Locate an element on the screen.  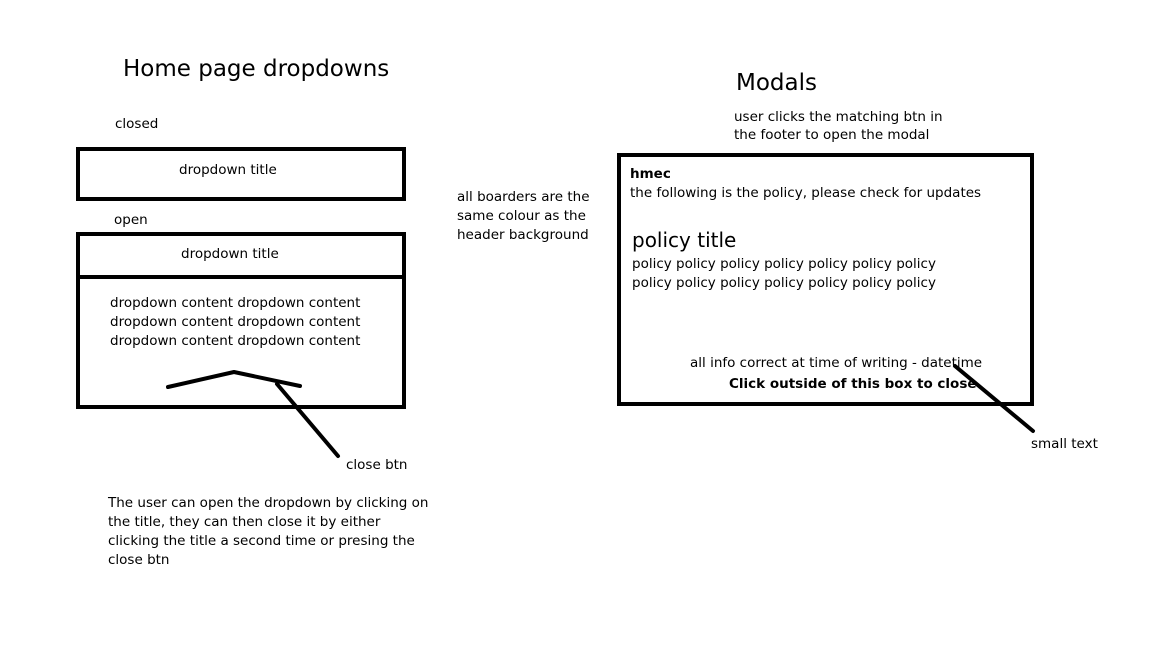
annotation-strokes is located at coordinates (600, 411).